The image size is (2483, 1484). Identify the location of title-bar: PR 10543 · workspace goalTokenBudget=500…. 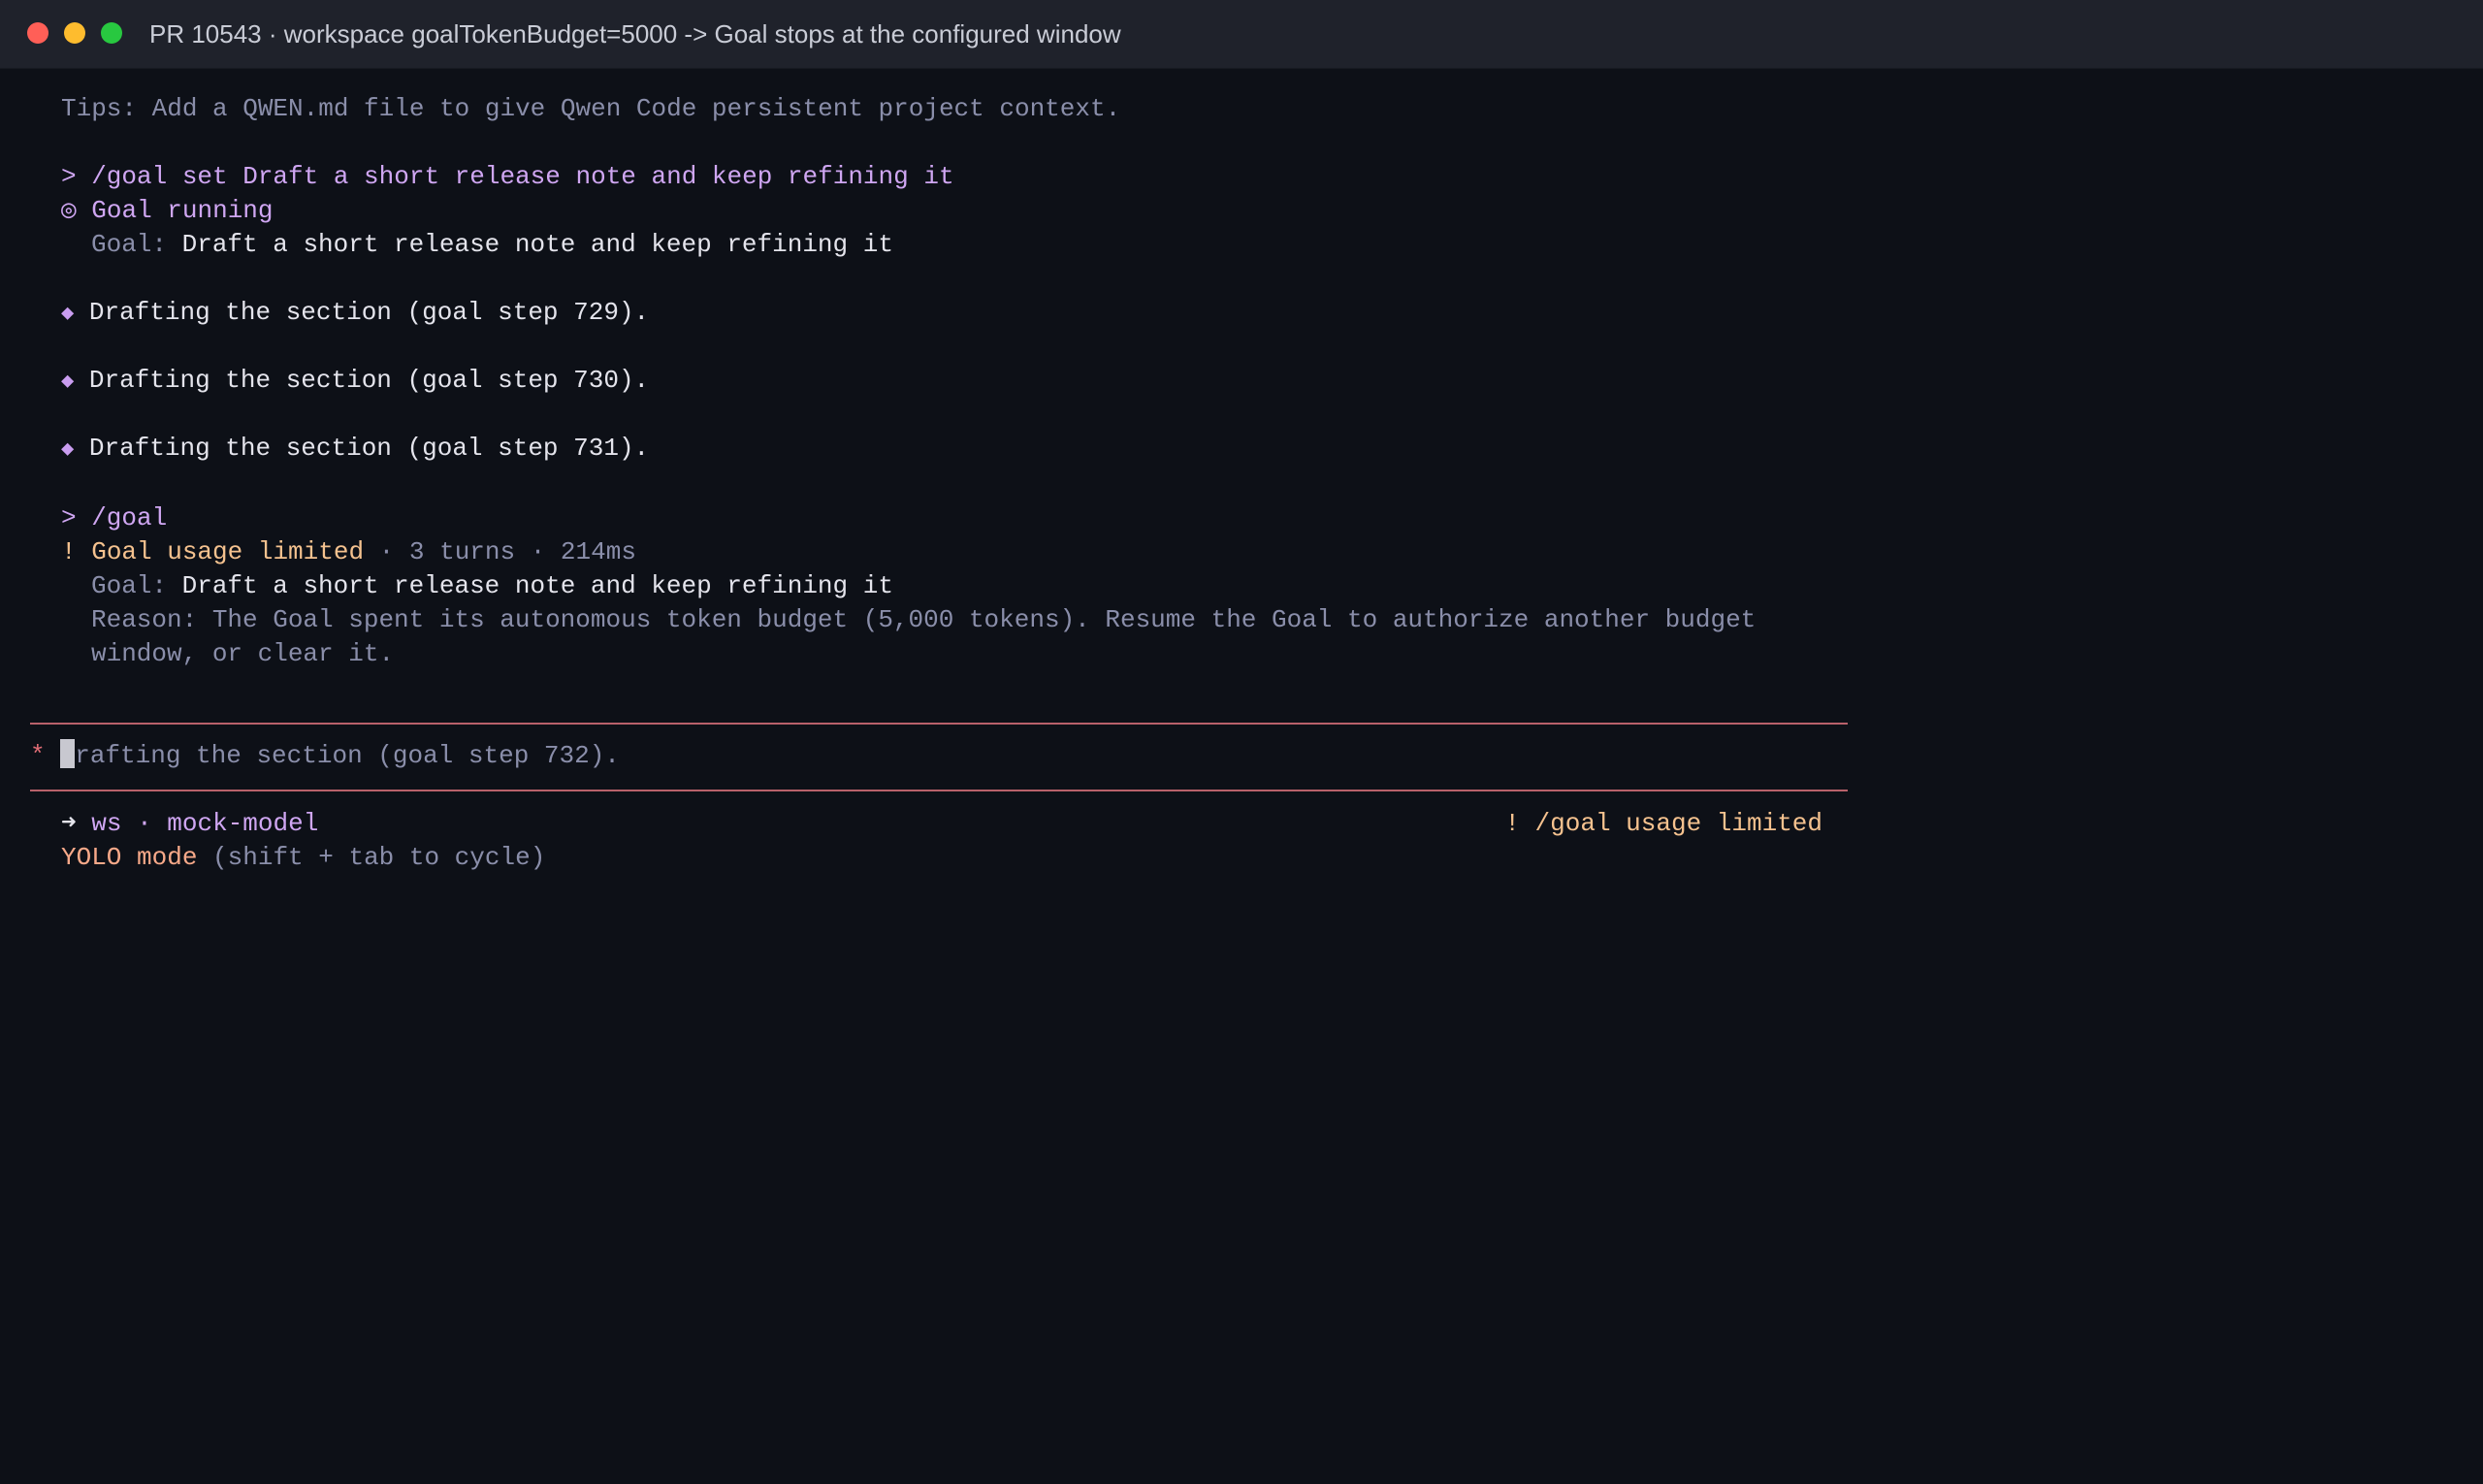
(1242, 34).